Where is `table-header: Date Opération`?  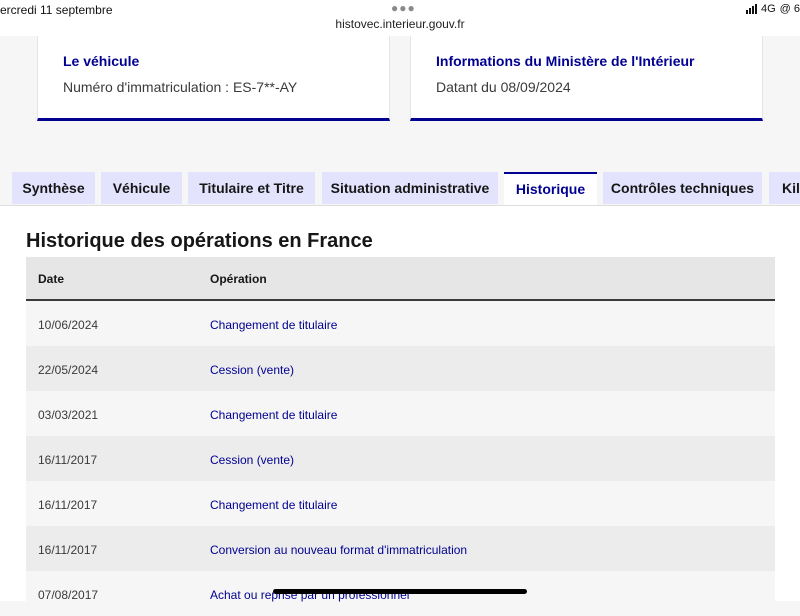
table-header: Date Opération is located at coordinates (400, 279).